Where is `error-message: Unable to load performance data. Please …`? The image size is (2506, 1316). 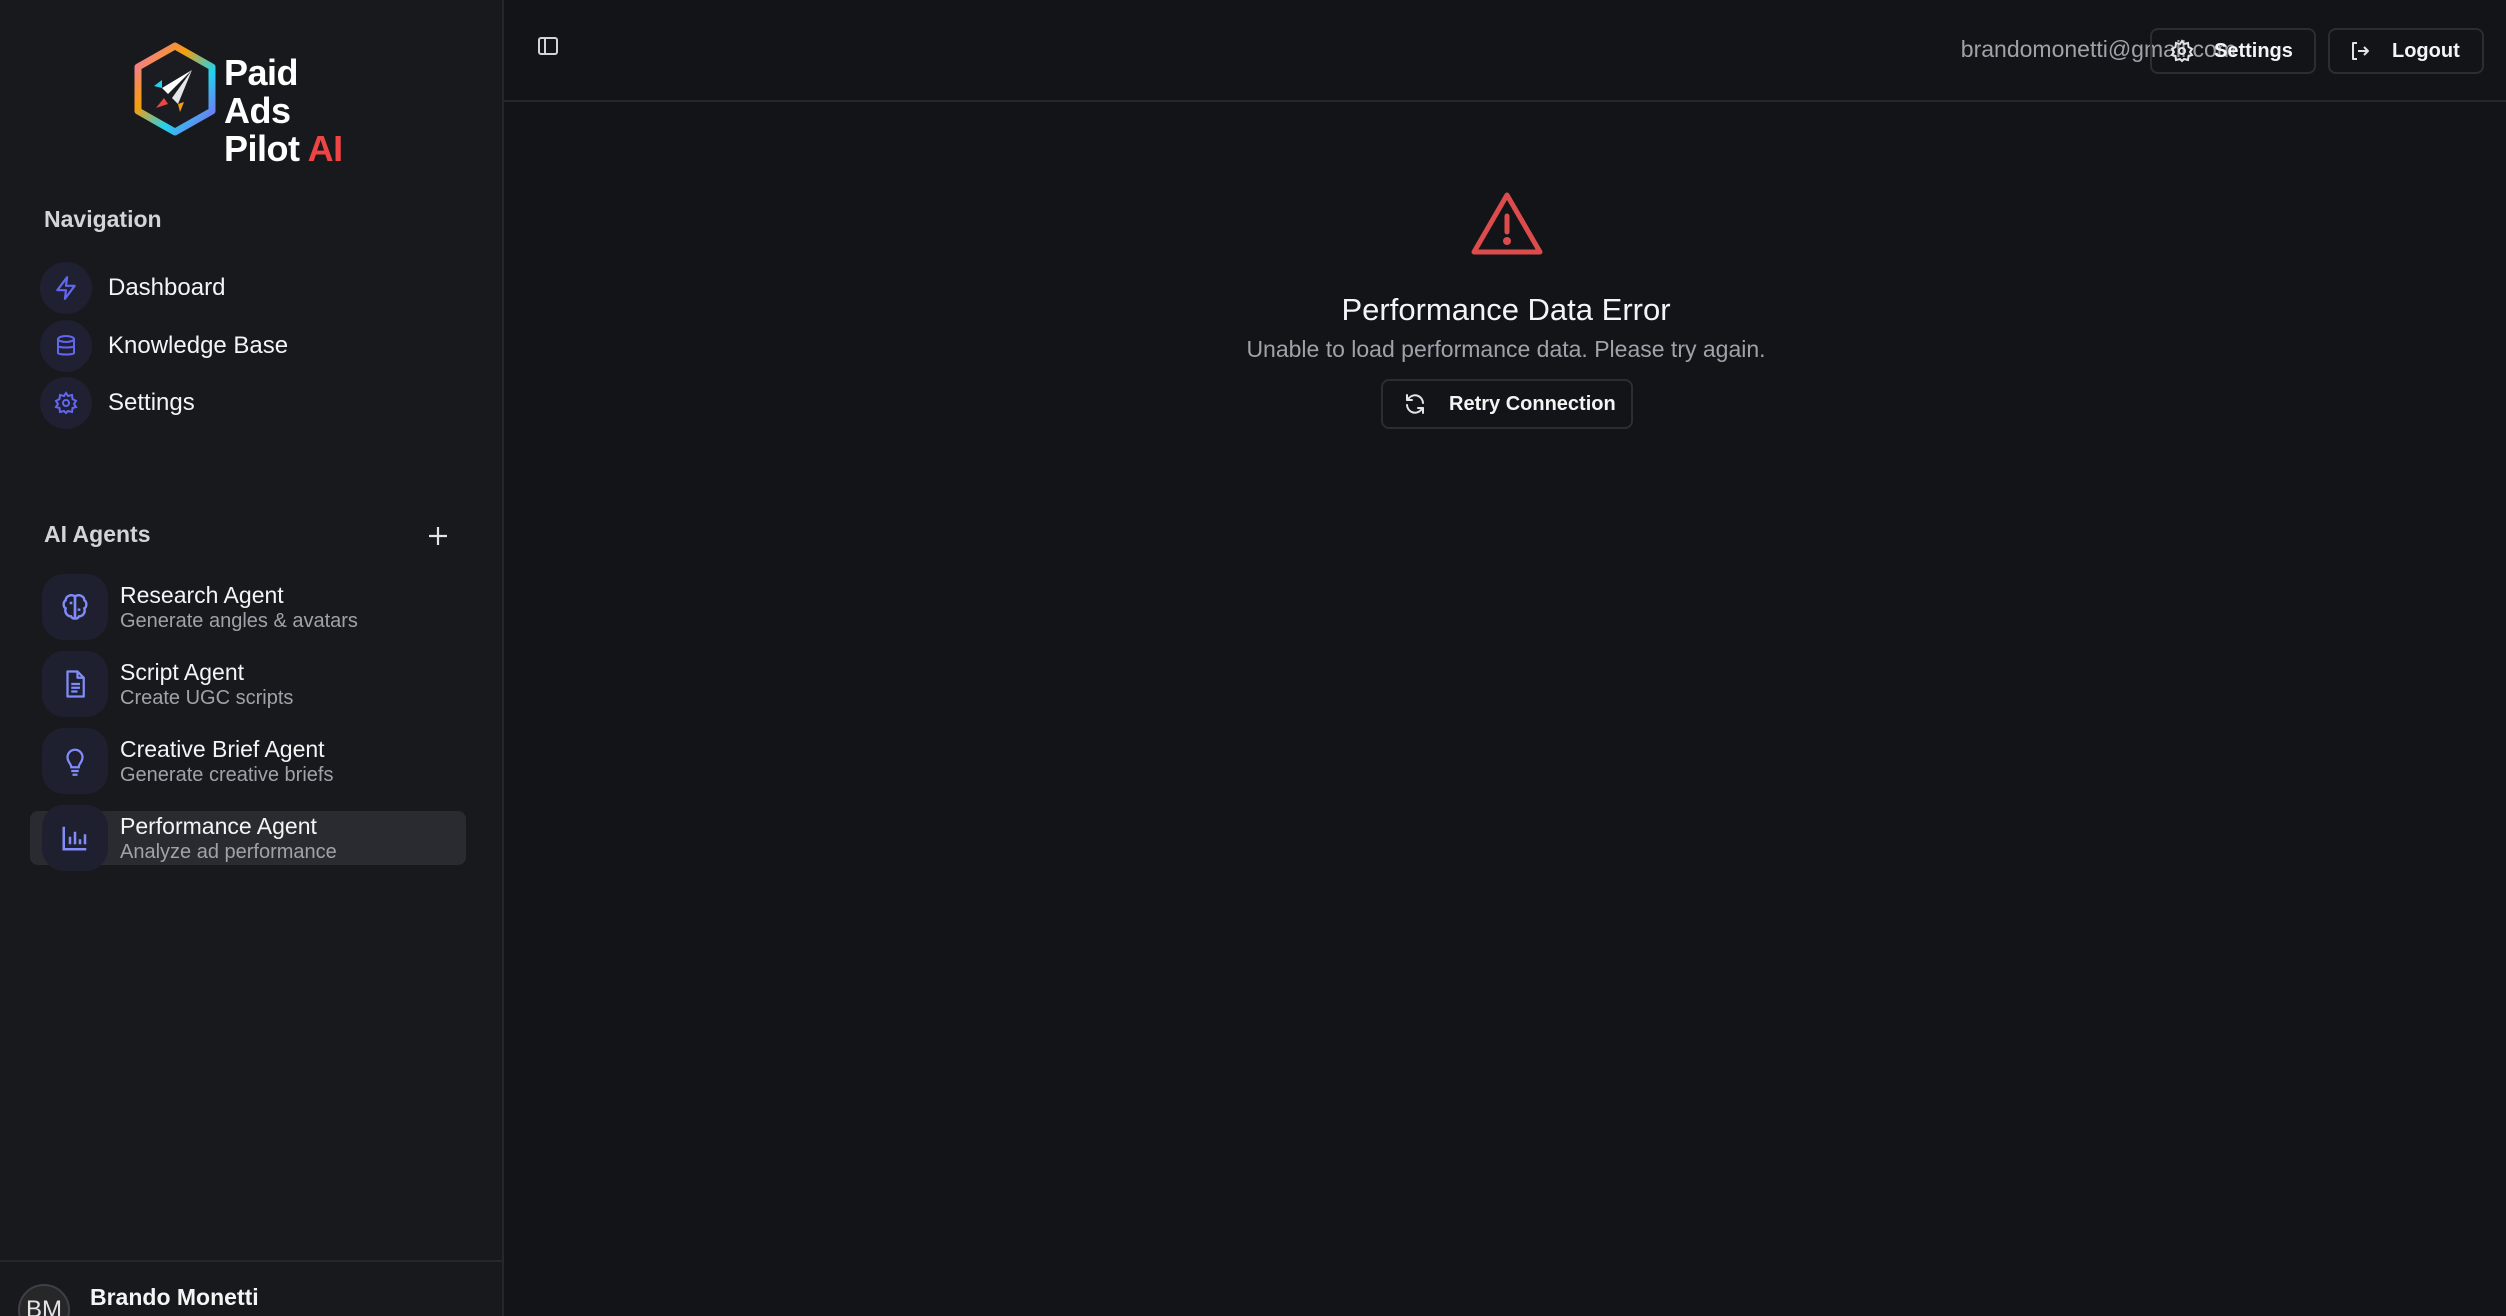
error-message: Unable to load performance data. Please … is located at coordinates (1506, 349).